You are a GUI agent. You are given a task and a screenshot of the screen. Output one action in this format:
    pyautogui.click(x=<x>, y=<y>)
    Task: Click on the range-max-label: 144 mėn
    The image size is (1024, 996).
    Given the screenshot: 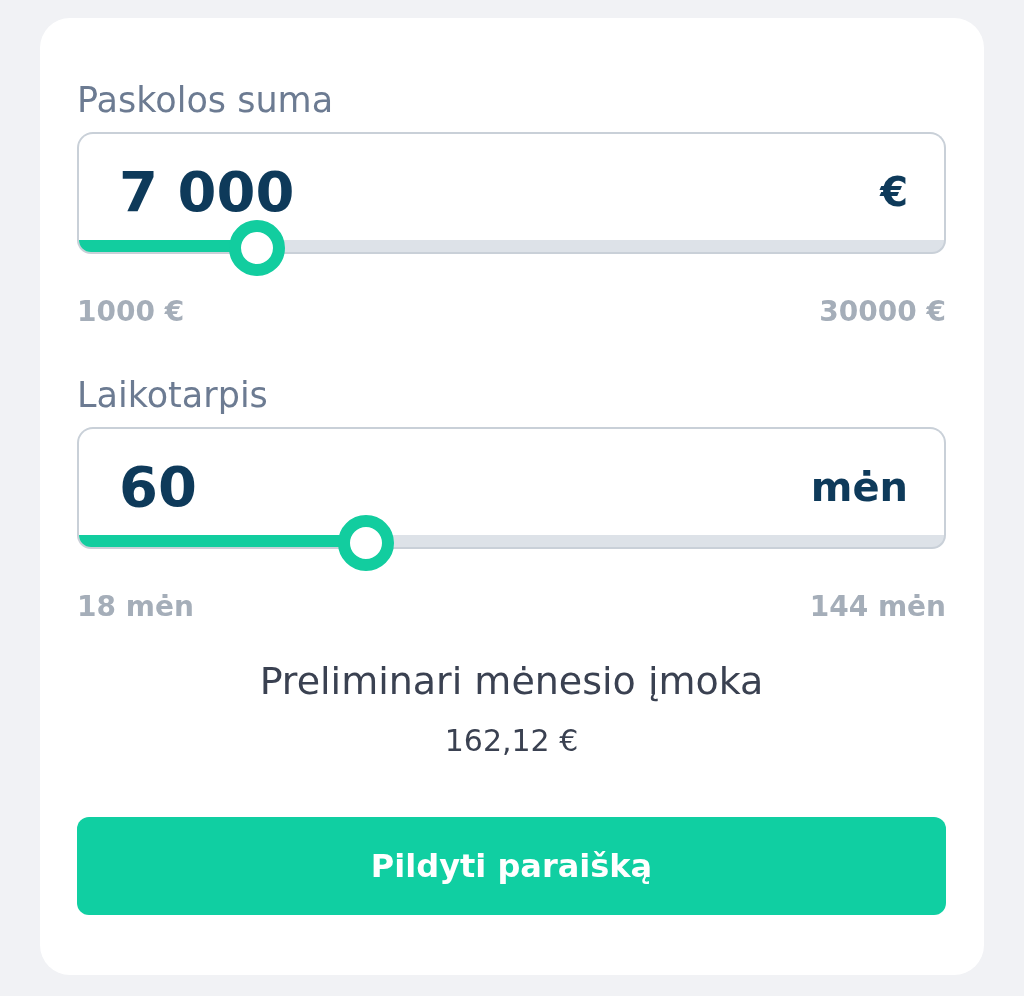 What is the action you would take?
    pyautogui.click(x=877, y=607)
    